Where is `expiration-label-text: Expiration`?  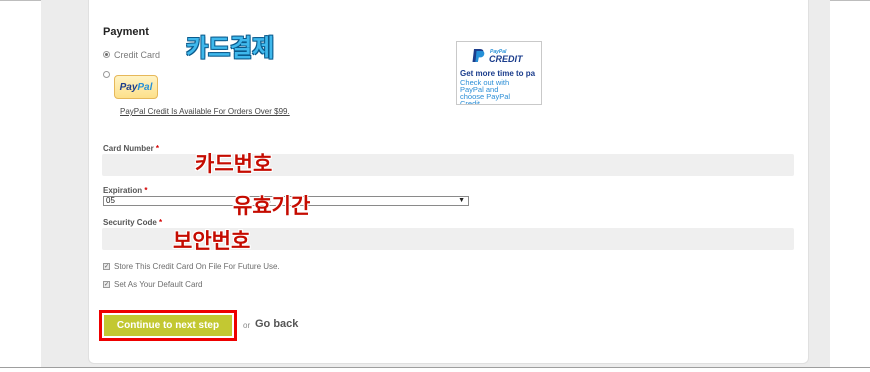
expiration-label-text: Expiration is located at coordinates (123, 190).